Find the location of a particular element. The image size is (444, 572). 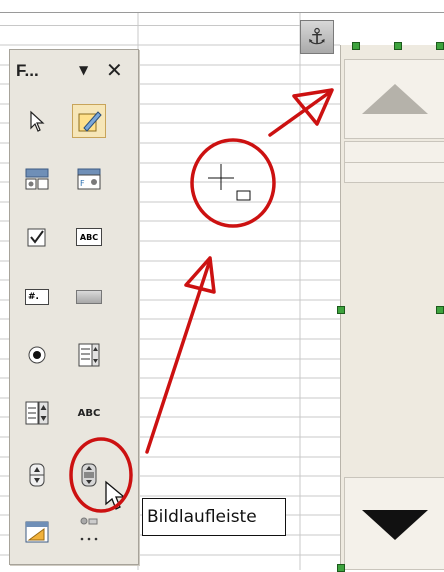

toolbar-menu-icon: ▼ is located at coordinates (83, 70).